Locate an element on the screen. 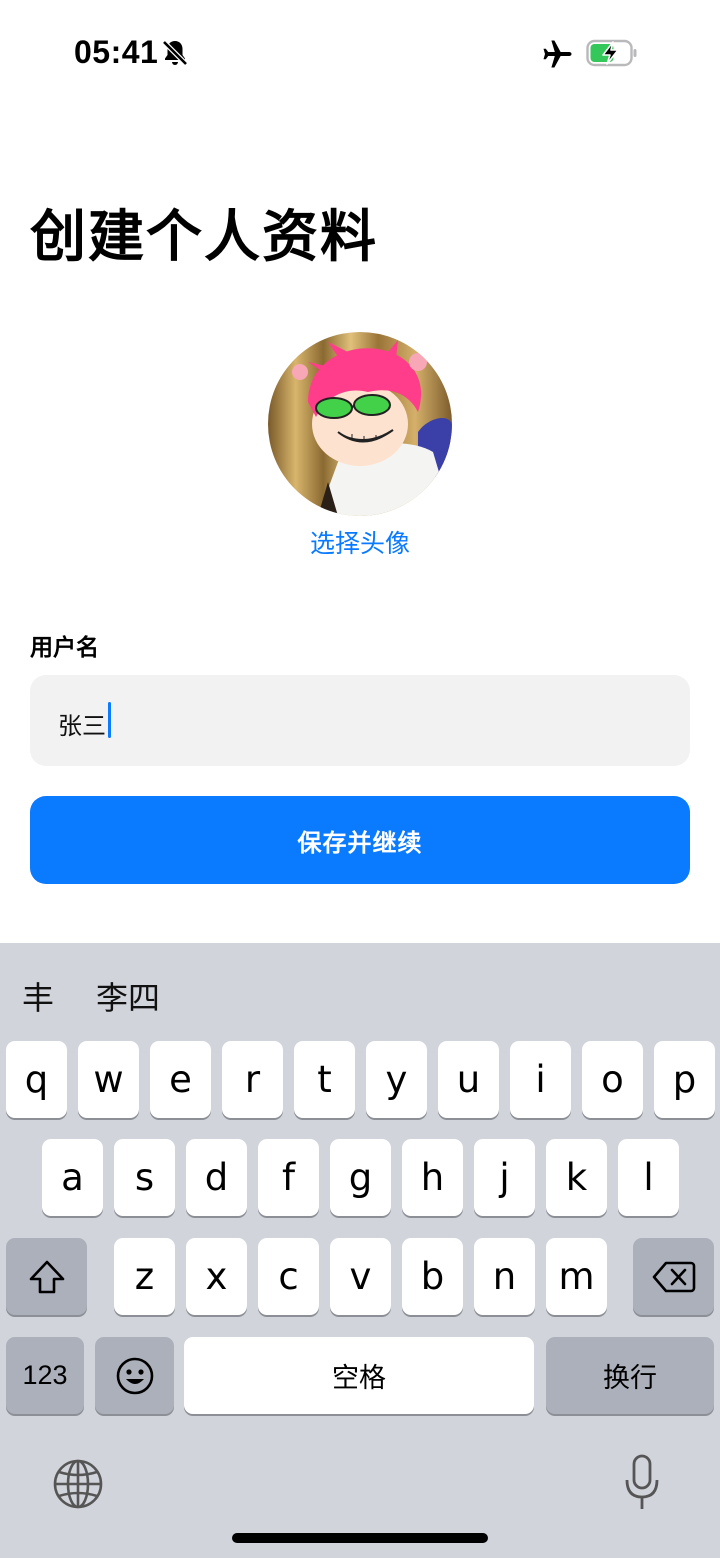  key-v: v is located at coordinates (360, 1276).